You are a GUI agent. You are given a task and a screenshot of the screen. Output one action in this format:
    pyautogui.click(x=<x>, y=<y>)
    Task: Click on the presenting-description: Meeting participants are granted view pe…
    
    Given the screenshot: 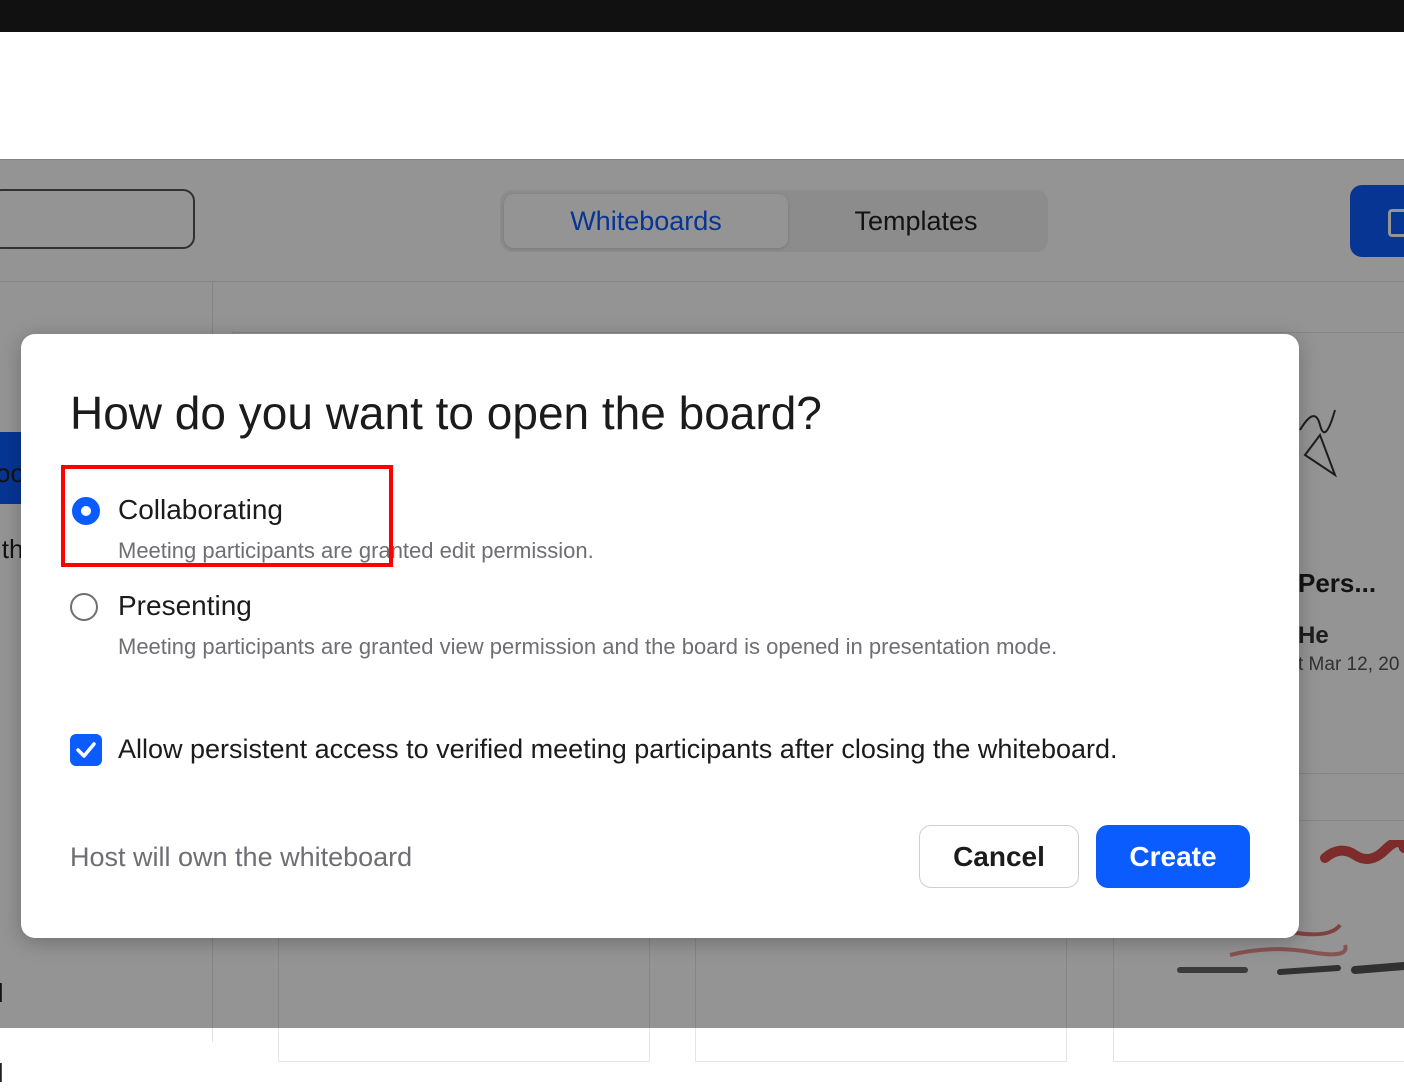 What is the action you would take?
    pyautogui.click(x=588, y=646)
    